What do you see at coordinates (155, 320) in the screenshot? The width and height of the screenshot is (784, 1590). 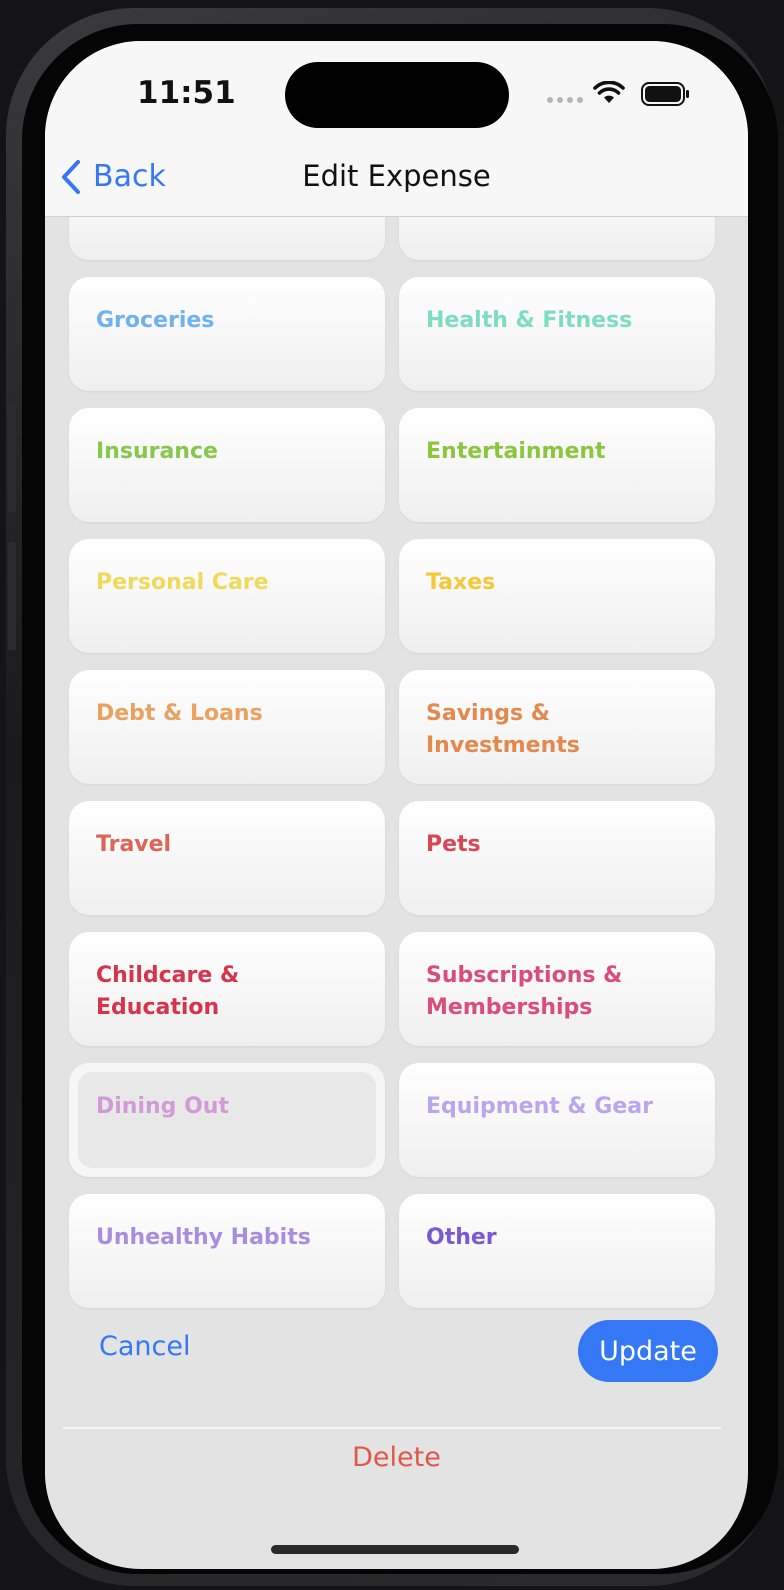 I see `category-label: Groceries` at bounding box center [155, 320].